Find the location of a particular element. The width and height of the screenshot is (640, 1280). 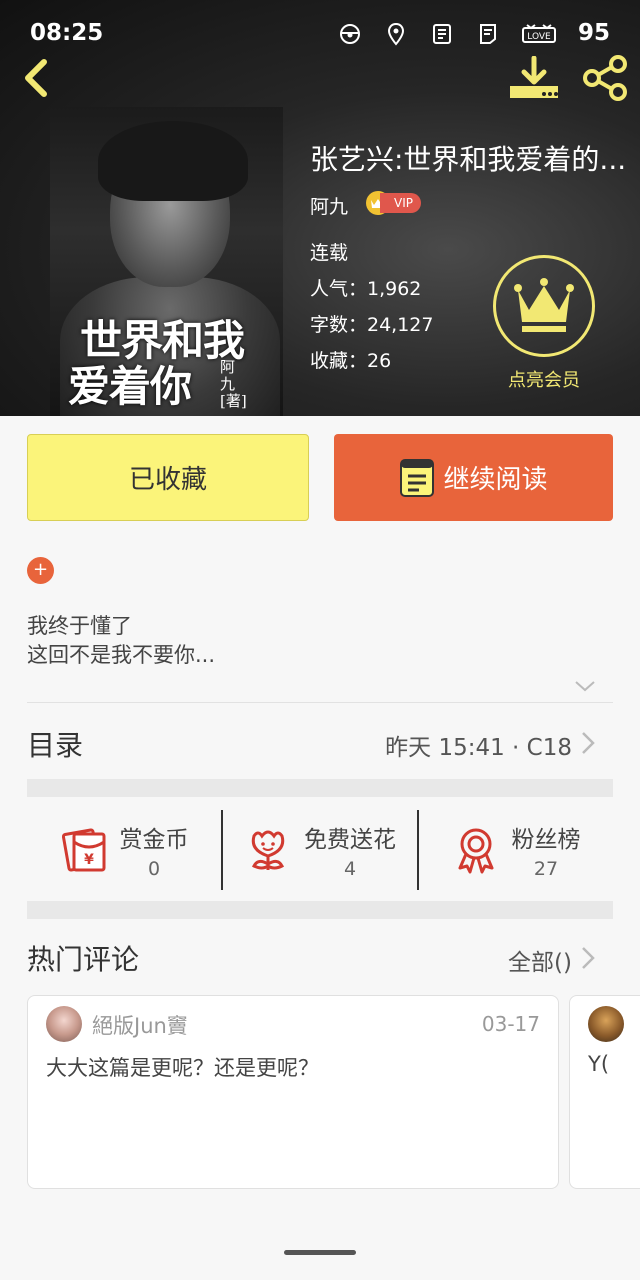

status-icons: LOVE is located at coordinates (447, 34).